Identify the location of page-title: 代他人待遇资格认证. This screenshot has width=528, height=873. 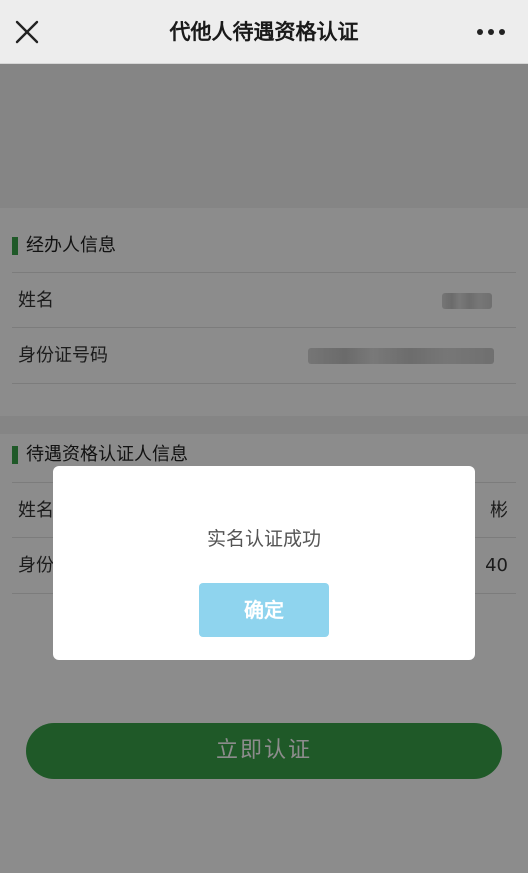
(264, 32).